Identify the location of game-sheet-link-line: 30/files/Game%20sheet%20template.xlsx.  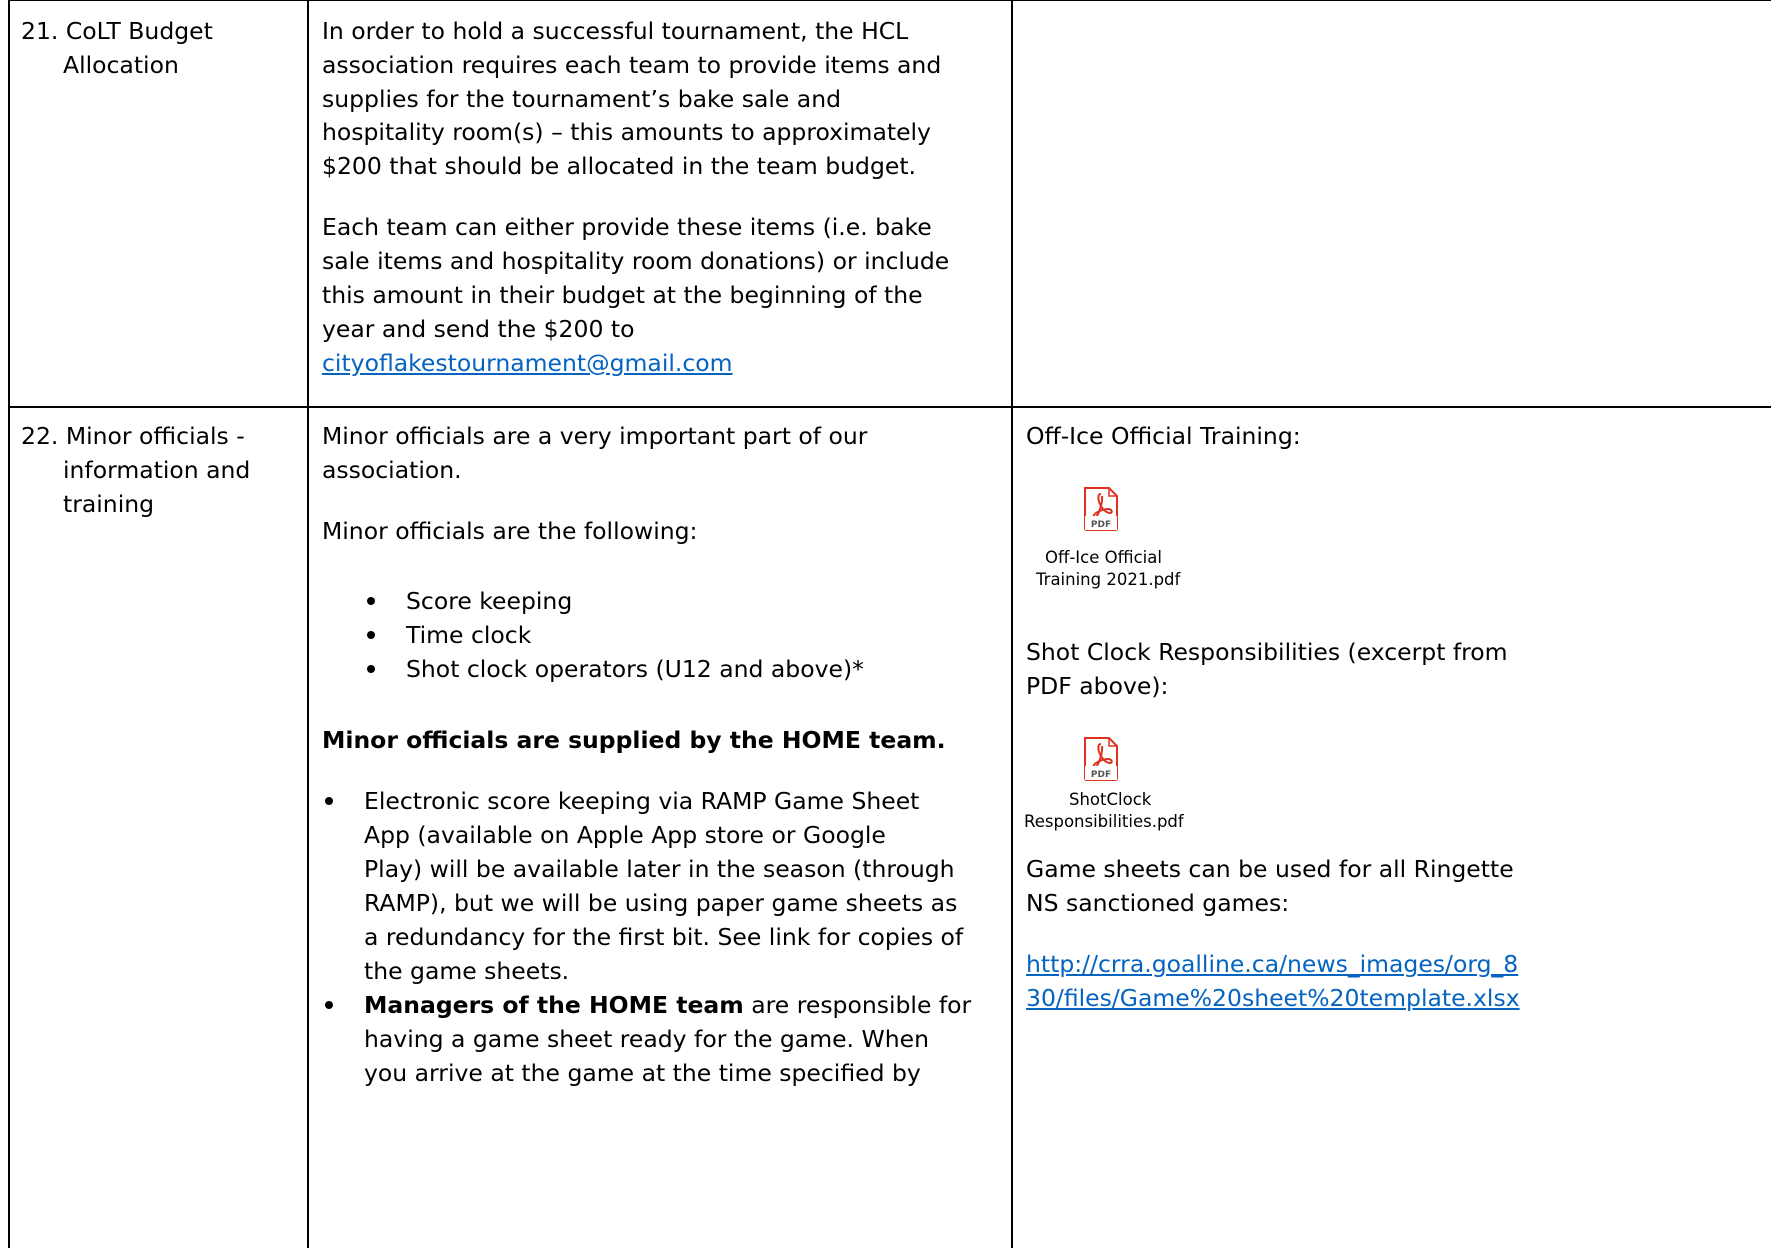
(1273, 998).